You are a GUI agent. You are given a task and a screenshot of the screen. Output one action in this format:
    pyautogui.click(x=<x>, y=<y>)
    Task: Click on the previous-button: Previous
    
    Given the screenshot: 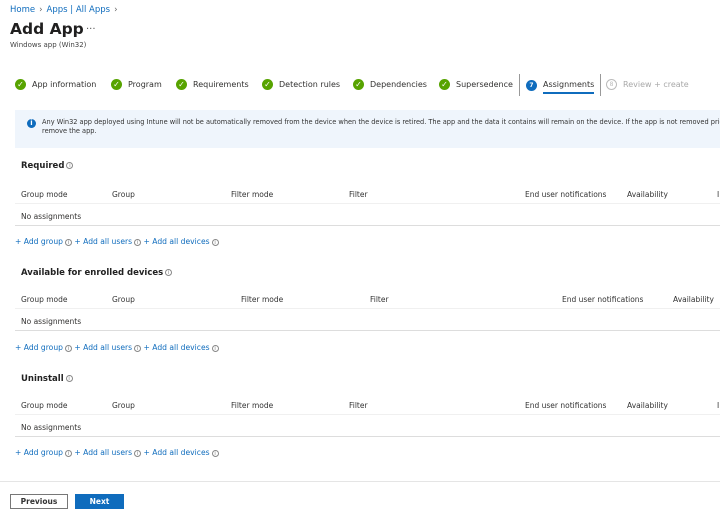 What is the action you would take?
    pyautogui.click(x=39, y=501)
    